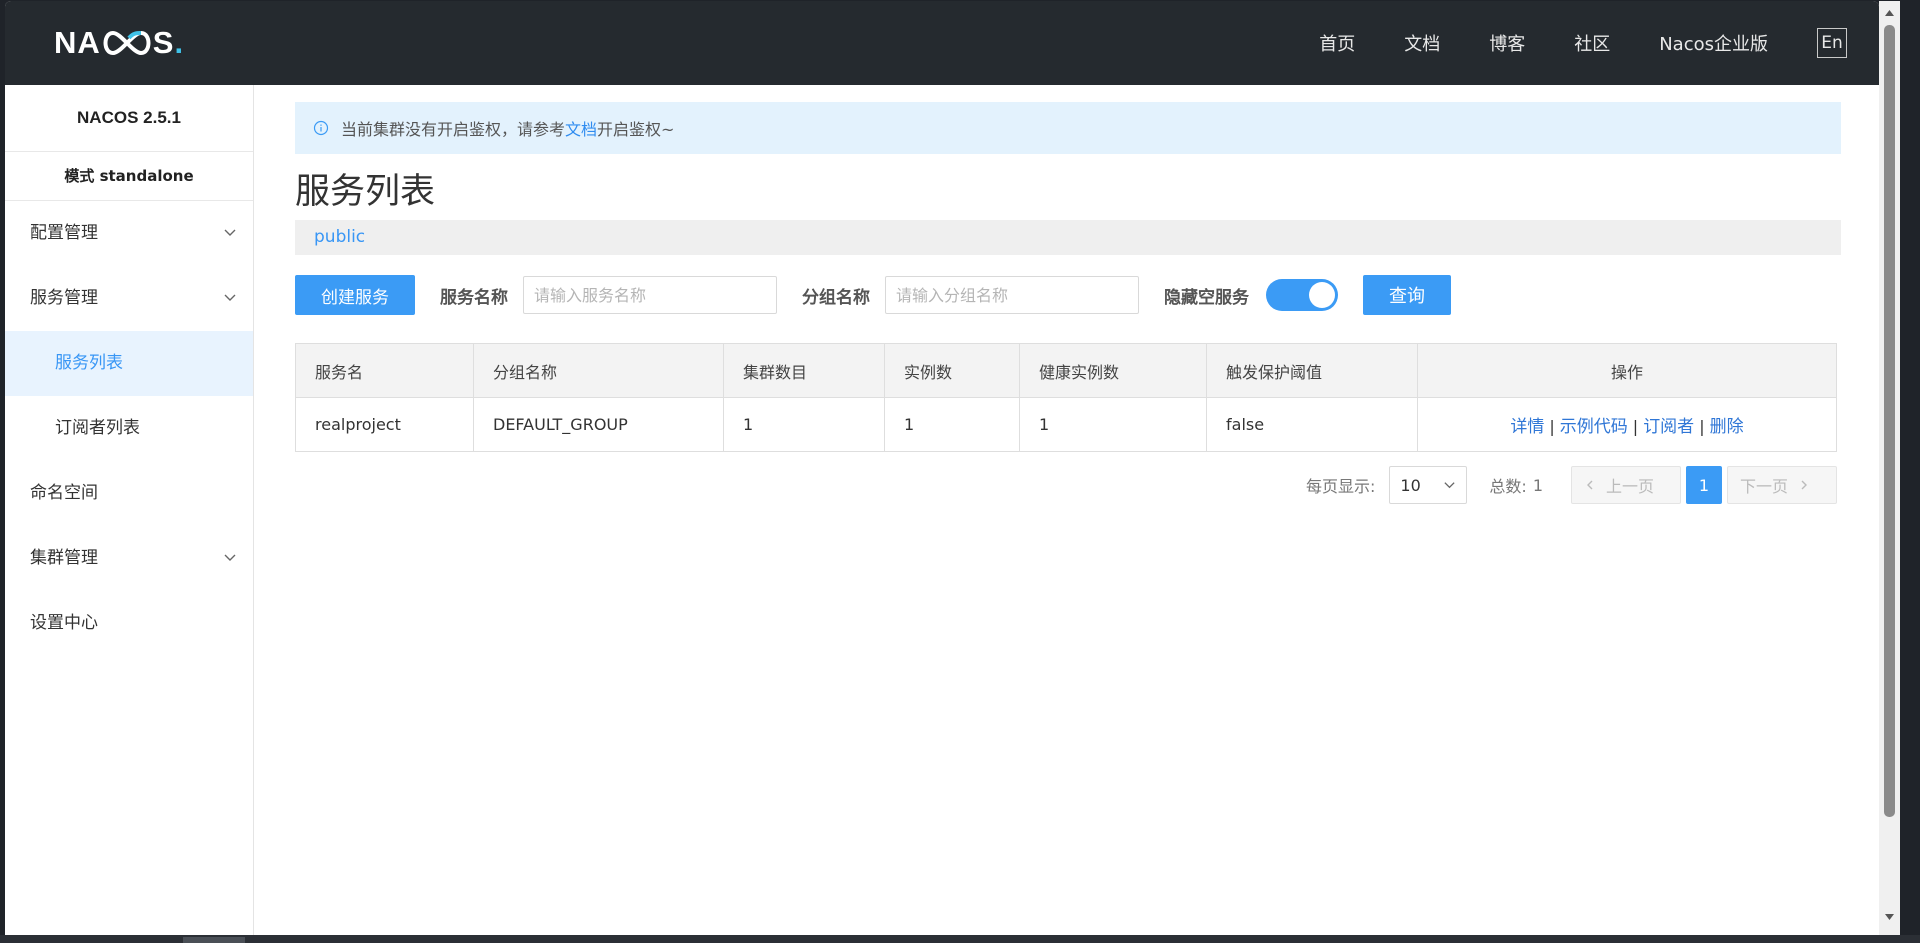 The image size is (1920, 943). What do you see at coordinates (129, 558) in the screenshot?
I see `sidebar-item-cluster-management: 集群管理` at bounding box center [129, 558].